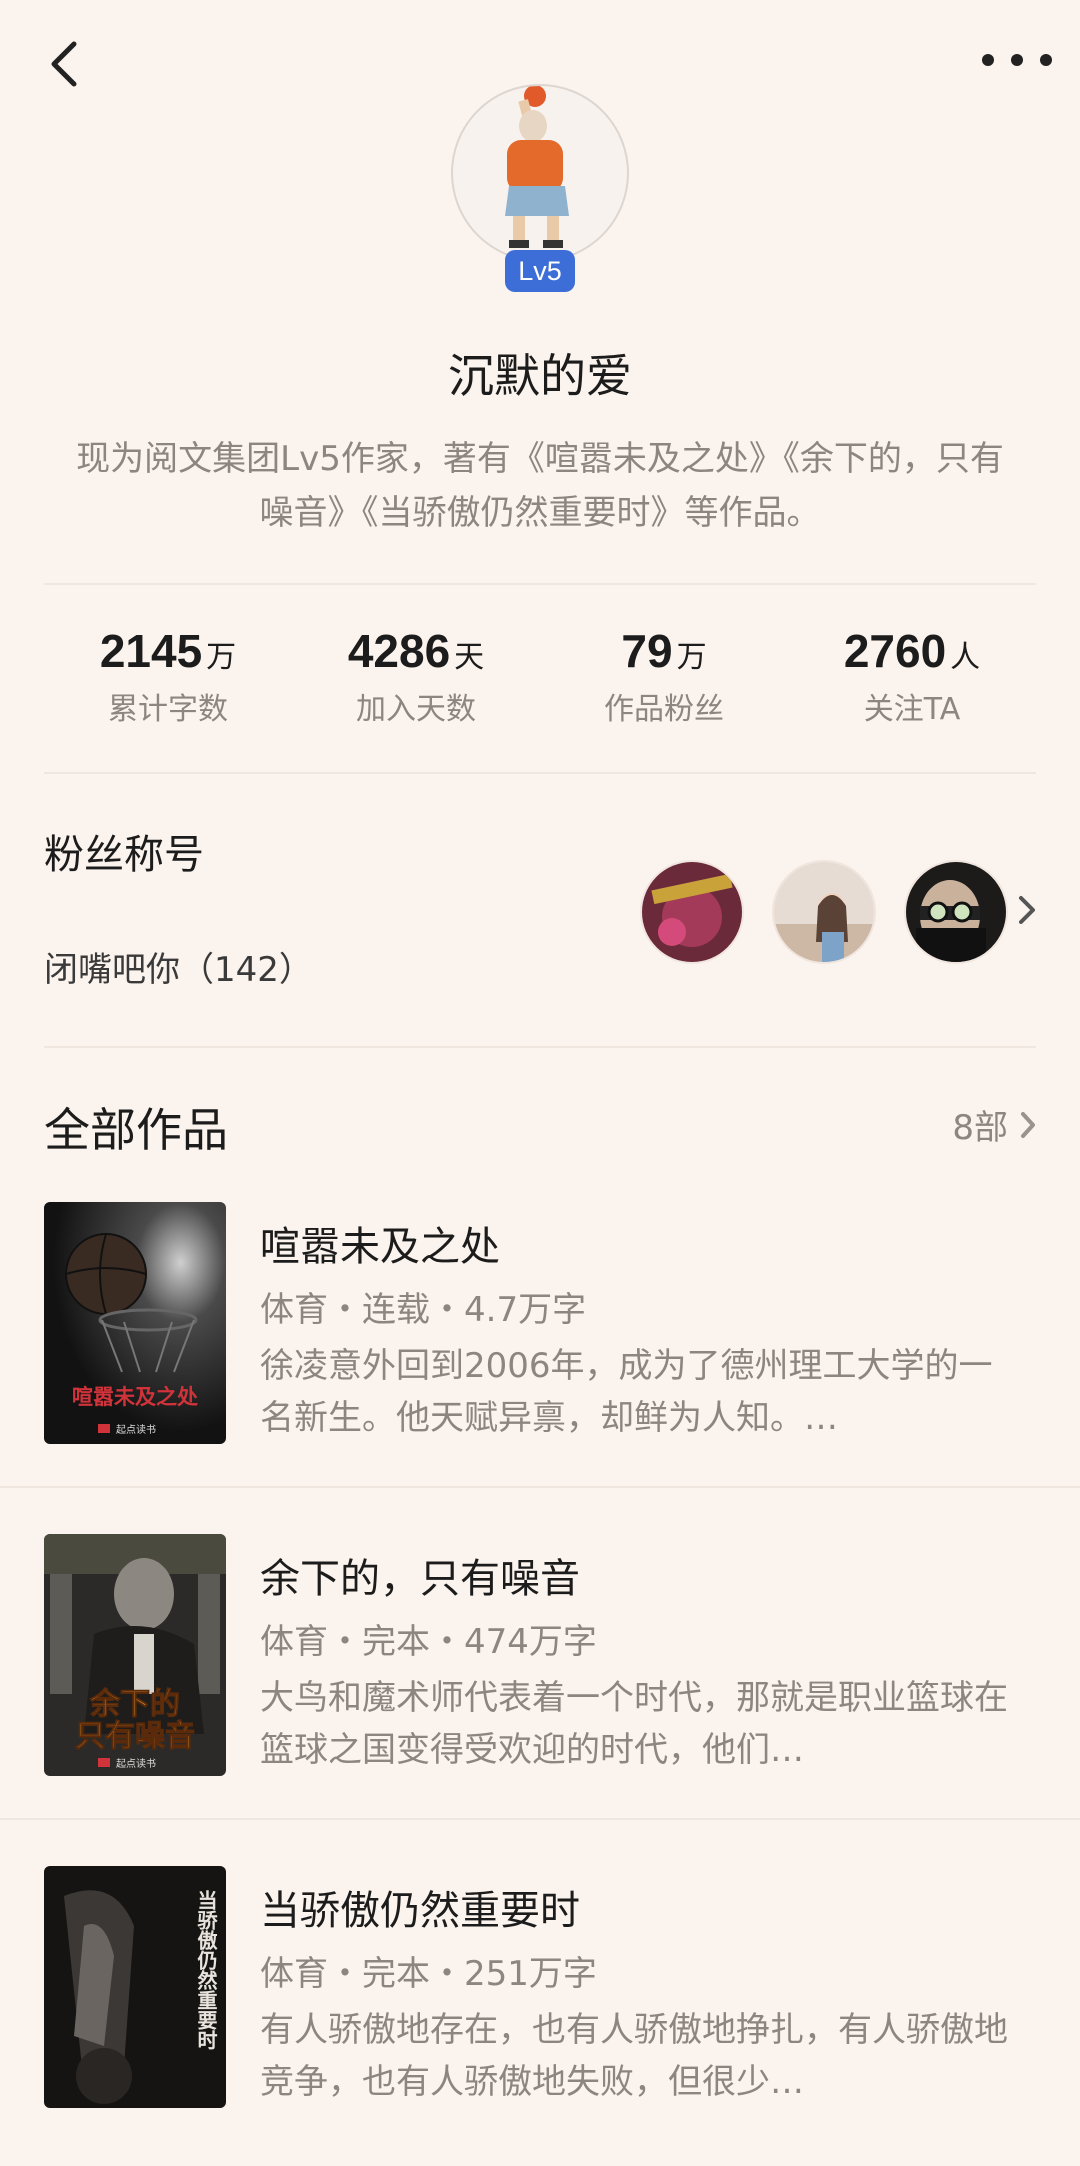 The height and width of the screenshot is (2166, 1080). Describe the element at coordinates (151, 651) in the screenshot. I see `stat-value: 2145` at that location.